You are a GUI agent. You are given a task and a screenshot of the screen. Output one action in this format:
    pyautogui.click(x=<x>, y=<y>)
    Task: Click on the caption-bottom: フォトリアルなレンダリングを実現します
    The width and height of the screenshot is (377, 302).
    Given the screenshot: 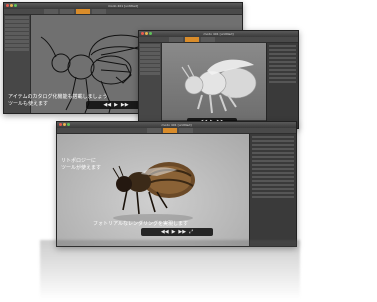 What is the action you would take?
    pyautogui.click(x=140, y=224)
    